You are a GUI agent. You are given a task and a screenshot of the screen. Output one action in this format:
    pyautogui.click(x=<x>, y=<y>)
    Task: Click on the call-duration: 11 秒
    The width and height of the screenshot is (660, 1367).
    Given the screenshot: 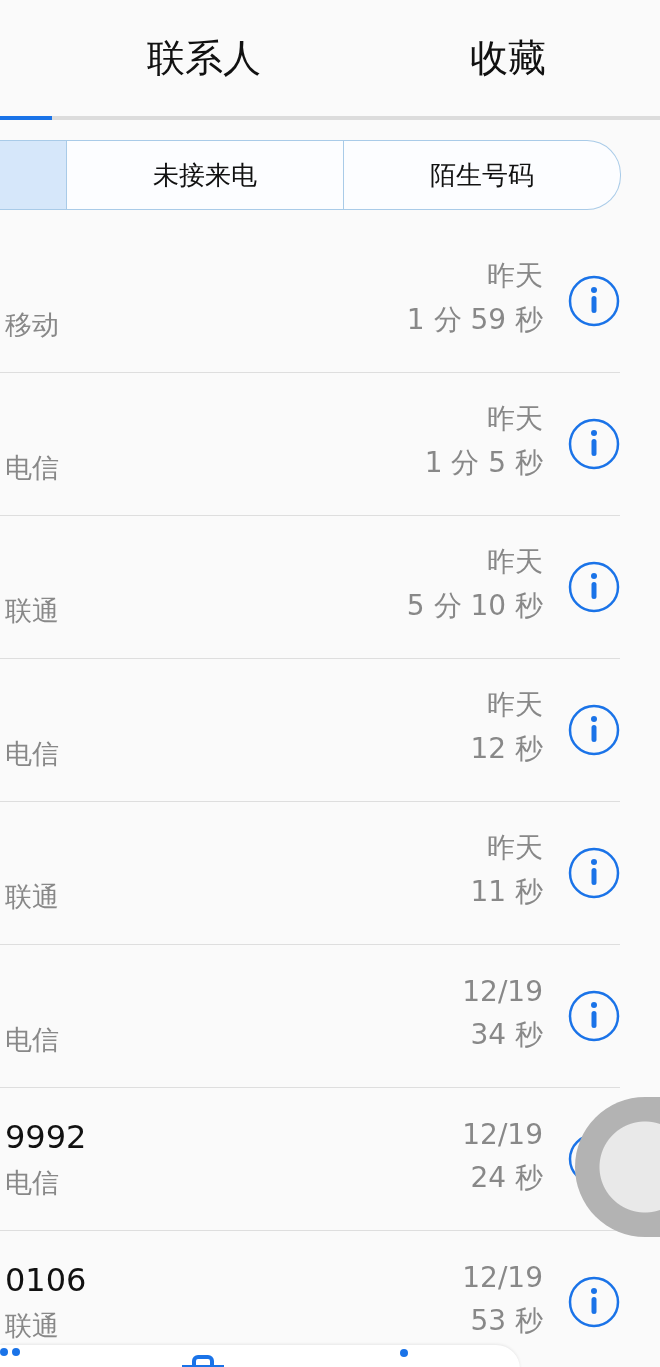 What is the action you would take?
    pyautogui.click(x=506, y=892)
    